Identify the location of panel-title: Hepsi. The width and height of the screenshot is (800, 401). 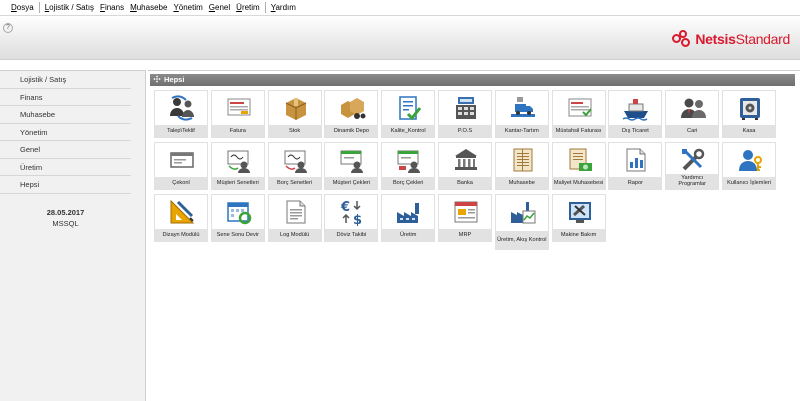
(174, 79).